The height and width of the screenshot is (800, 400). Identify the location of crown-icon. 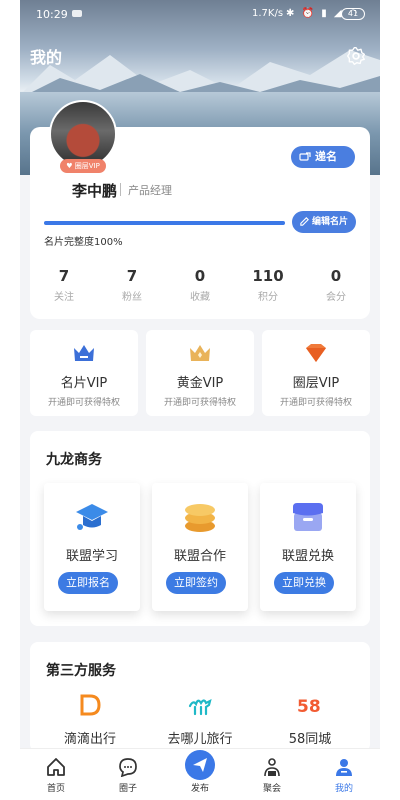
(84, 353).